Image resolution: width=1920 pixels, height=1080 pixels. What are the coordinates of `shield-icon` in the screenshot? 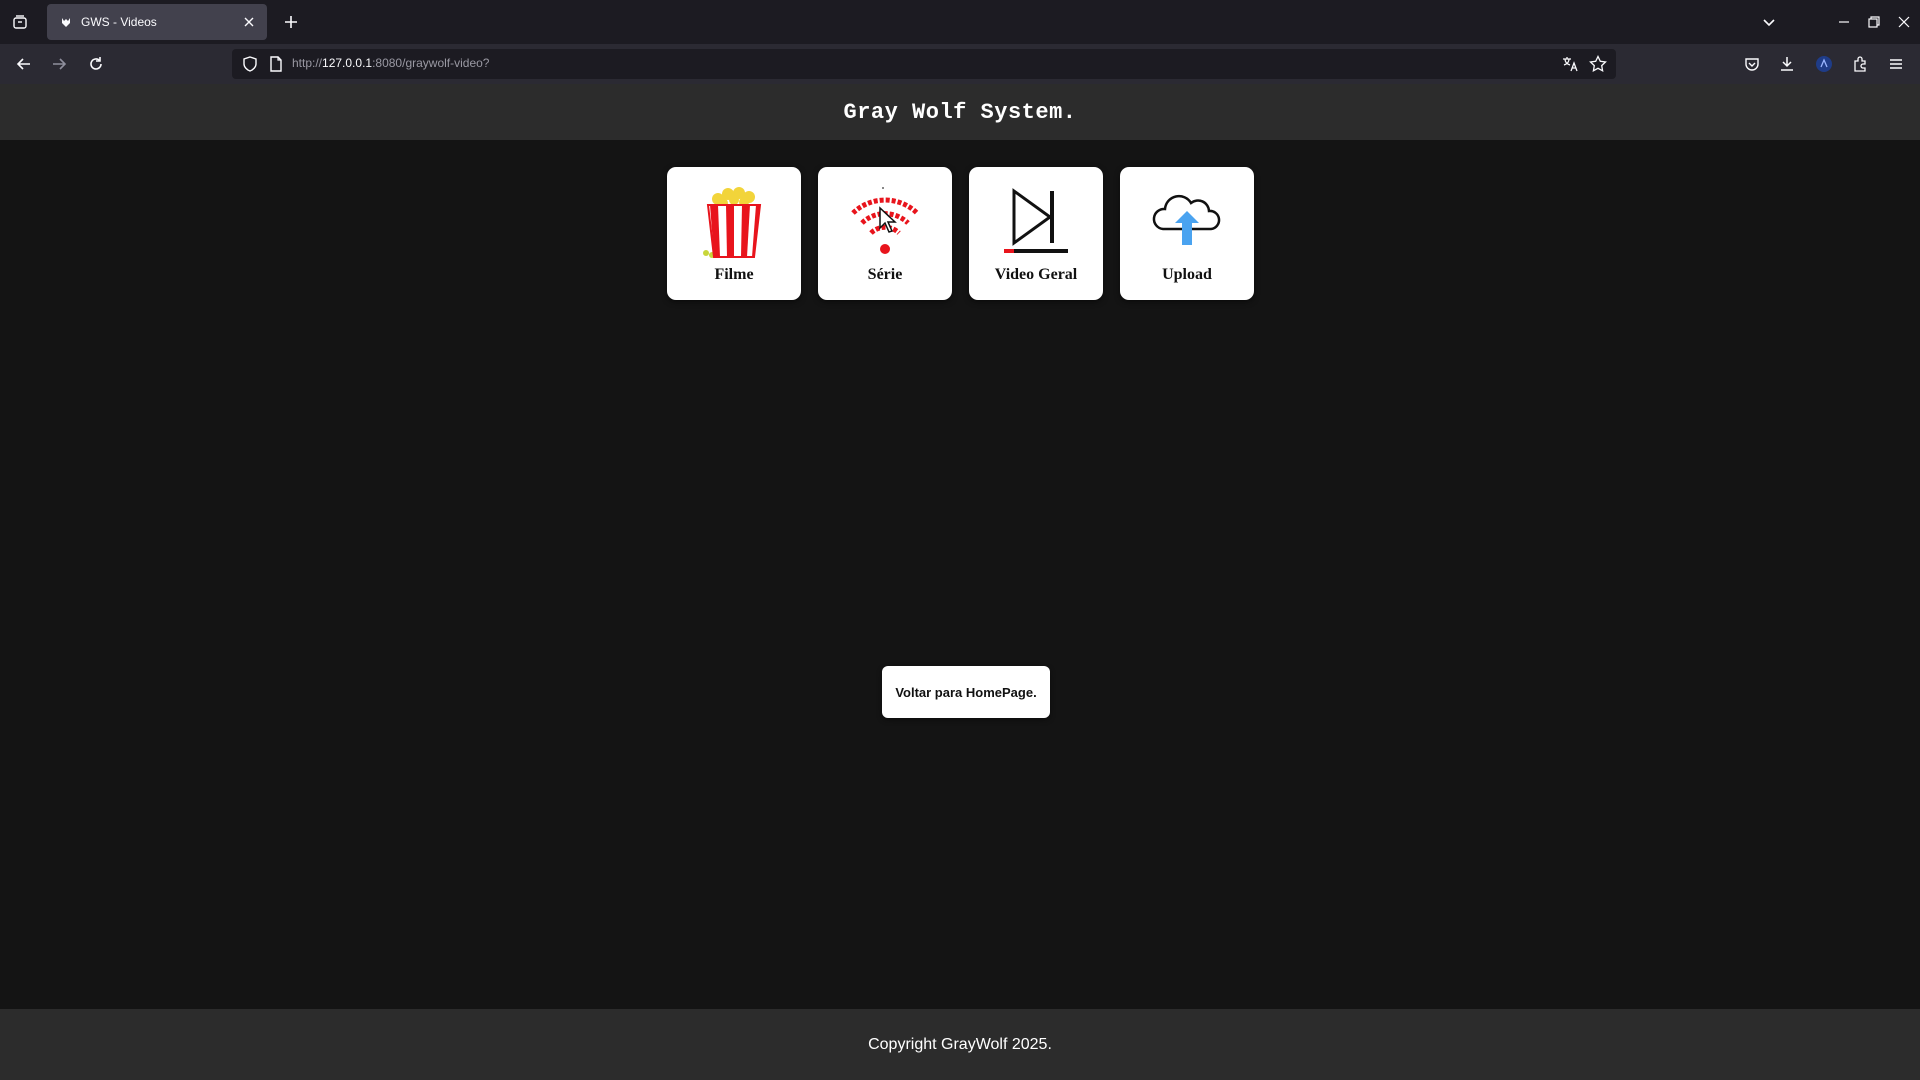 It's located at (250, 64).